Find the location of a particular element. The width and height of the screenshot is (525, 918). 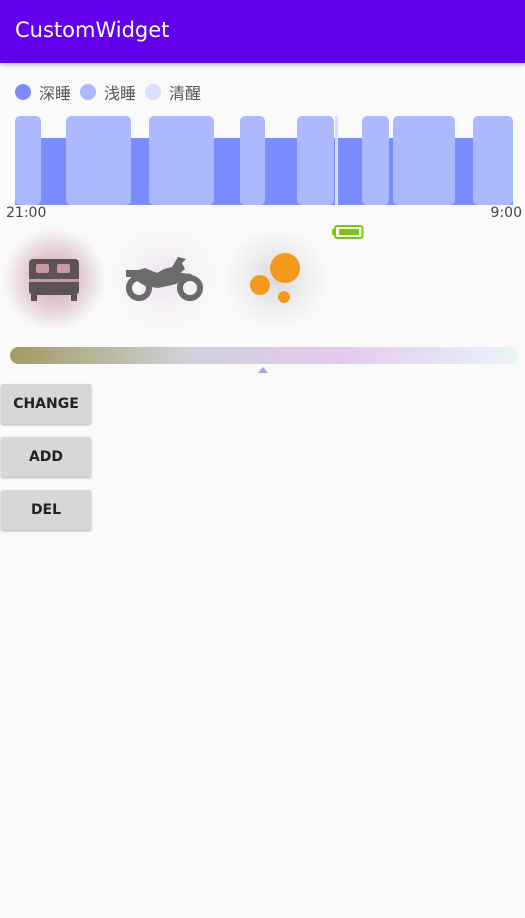

motorcycle-icon-circle is located at coordinates (164, 279).